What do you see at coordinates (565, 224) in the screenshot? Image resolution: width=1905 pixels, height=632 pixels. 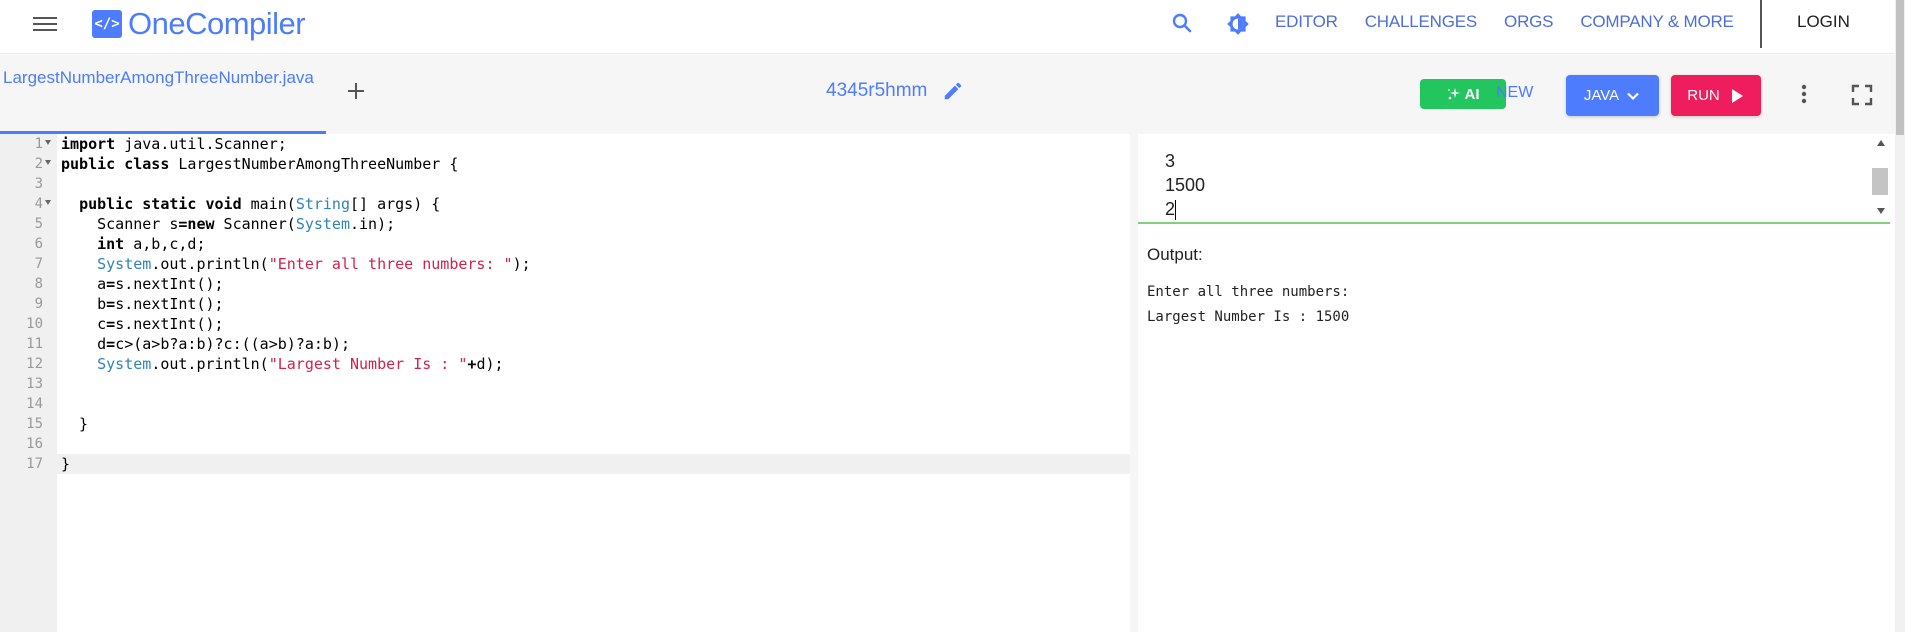 I see `code-line: 5 Scanner s=new Scanner(System.in);` at bounding box center [565, 224].